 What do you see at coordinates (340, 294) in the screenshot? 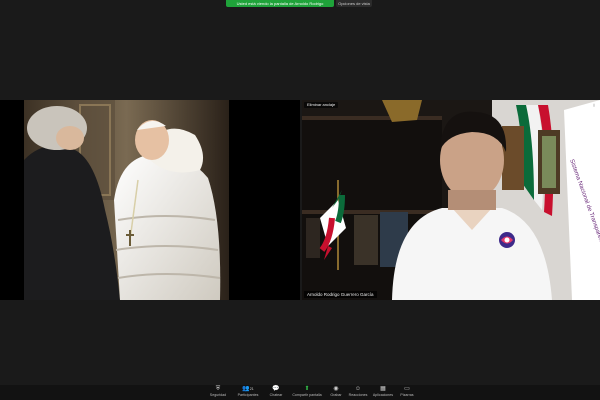
I see `participant-name-label: Arnoldo Rodrigo Guerrero García` at bounding box center [340, 294].